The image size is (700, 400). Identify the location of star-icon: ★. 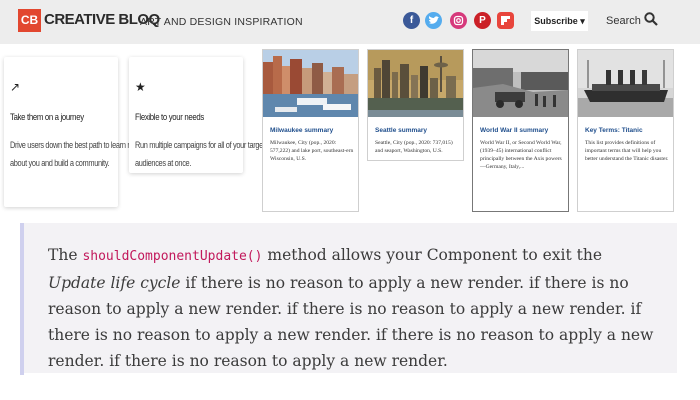
(140, 87).